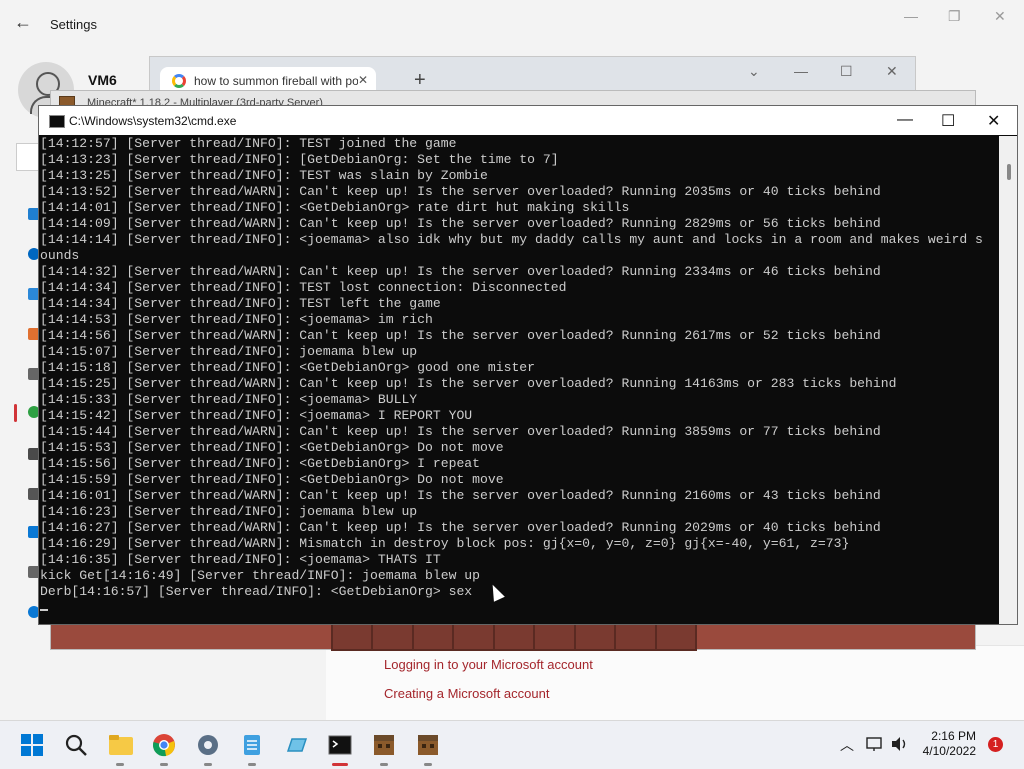 This screenshot has width=1024, height=769. I want to click on console-prompt-line, so click(518, 608).